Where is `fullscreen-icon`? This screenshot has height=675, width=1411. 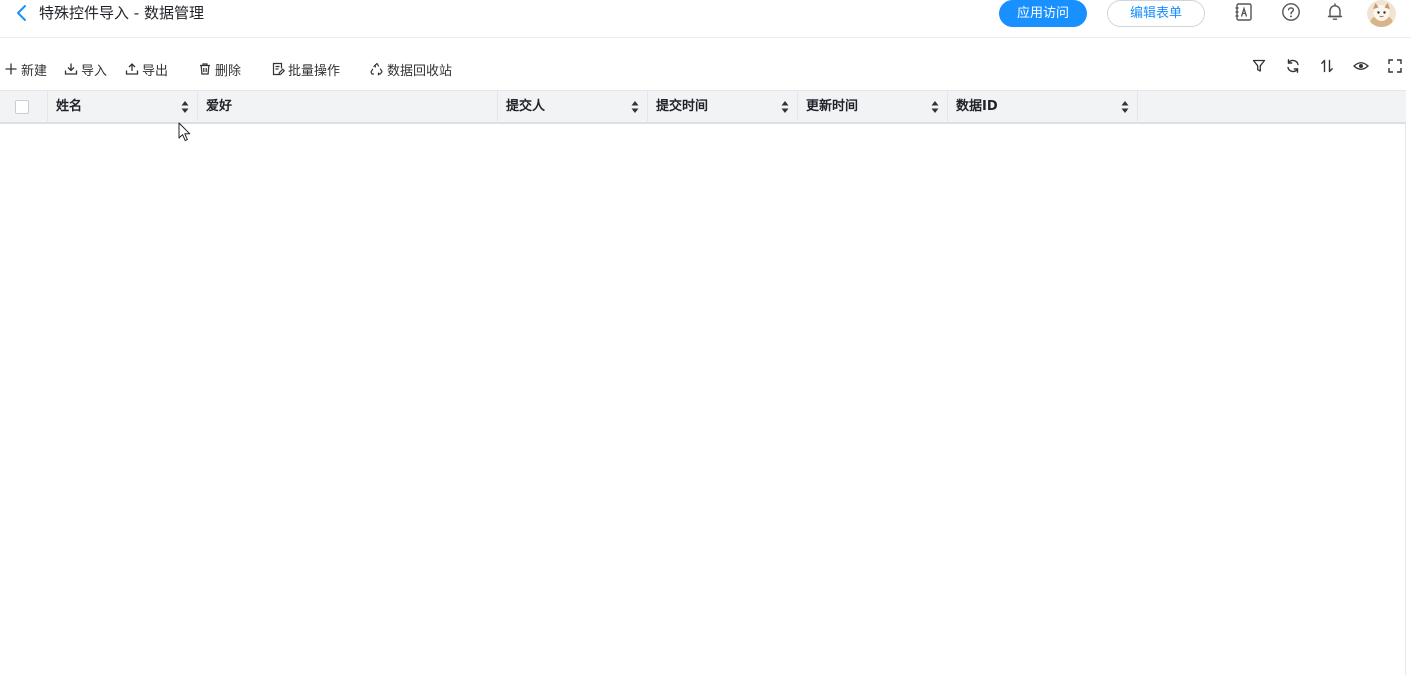 fullscreen-icon is located at coordinates (1395, 66).